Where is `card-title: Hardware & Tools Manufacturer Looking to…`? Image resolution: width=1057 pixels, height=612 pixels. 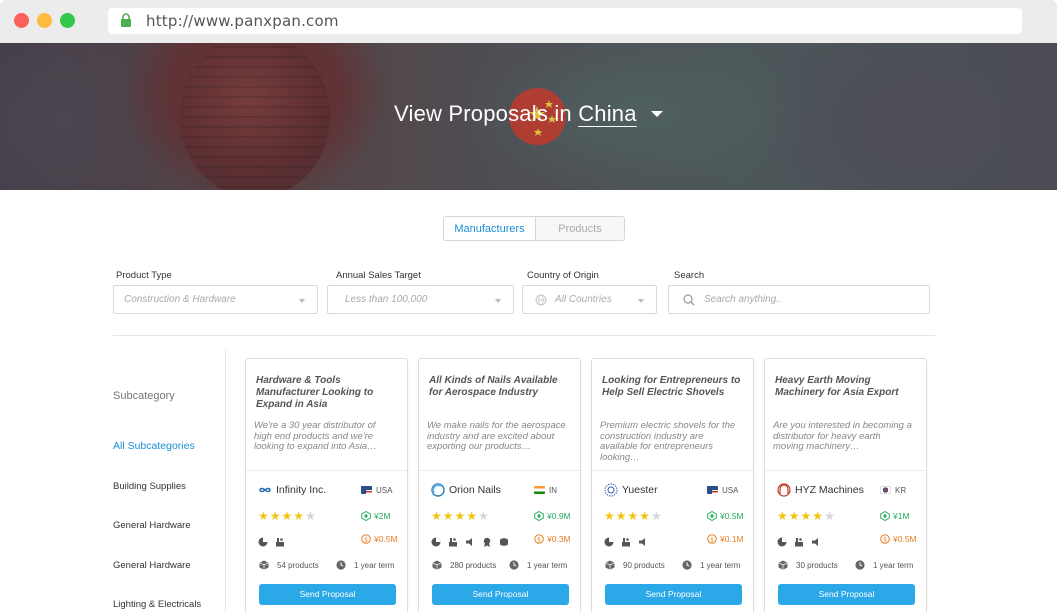 card-title: Hardware & Tools Manufacturer Looking to… is located at coordinates (315, 392).